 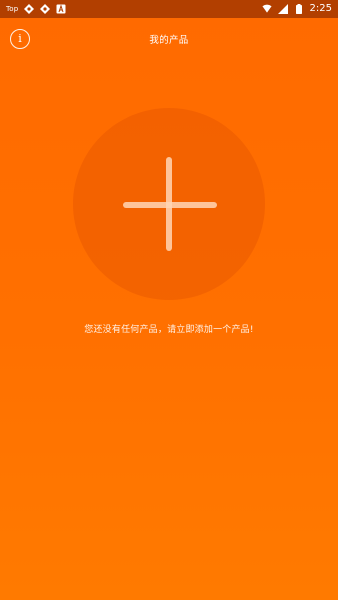 I want to click on status-right: 2:25, so click(x=296, y=8).